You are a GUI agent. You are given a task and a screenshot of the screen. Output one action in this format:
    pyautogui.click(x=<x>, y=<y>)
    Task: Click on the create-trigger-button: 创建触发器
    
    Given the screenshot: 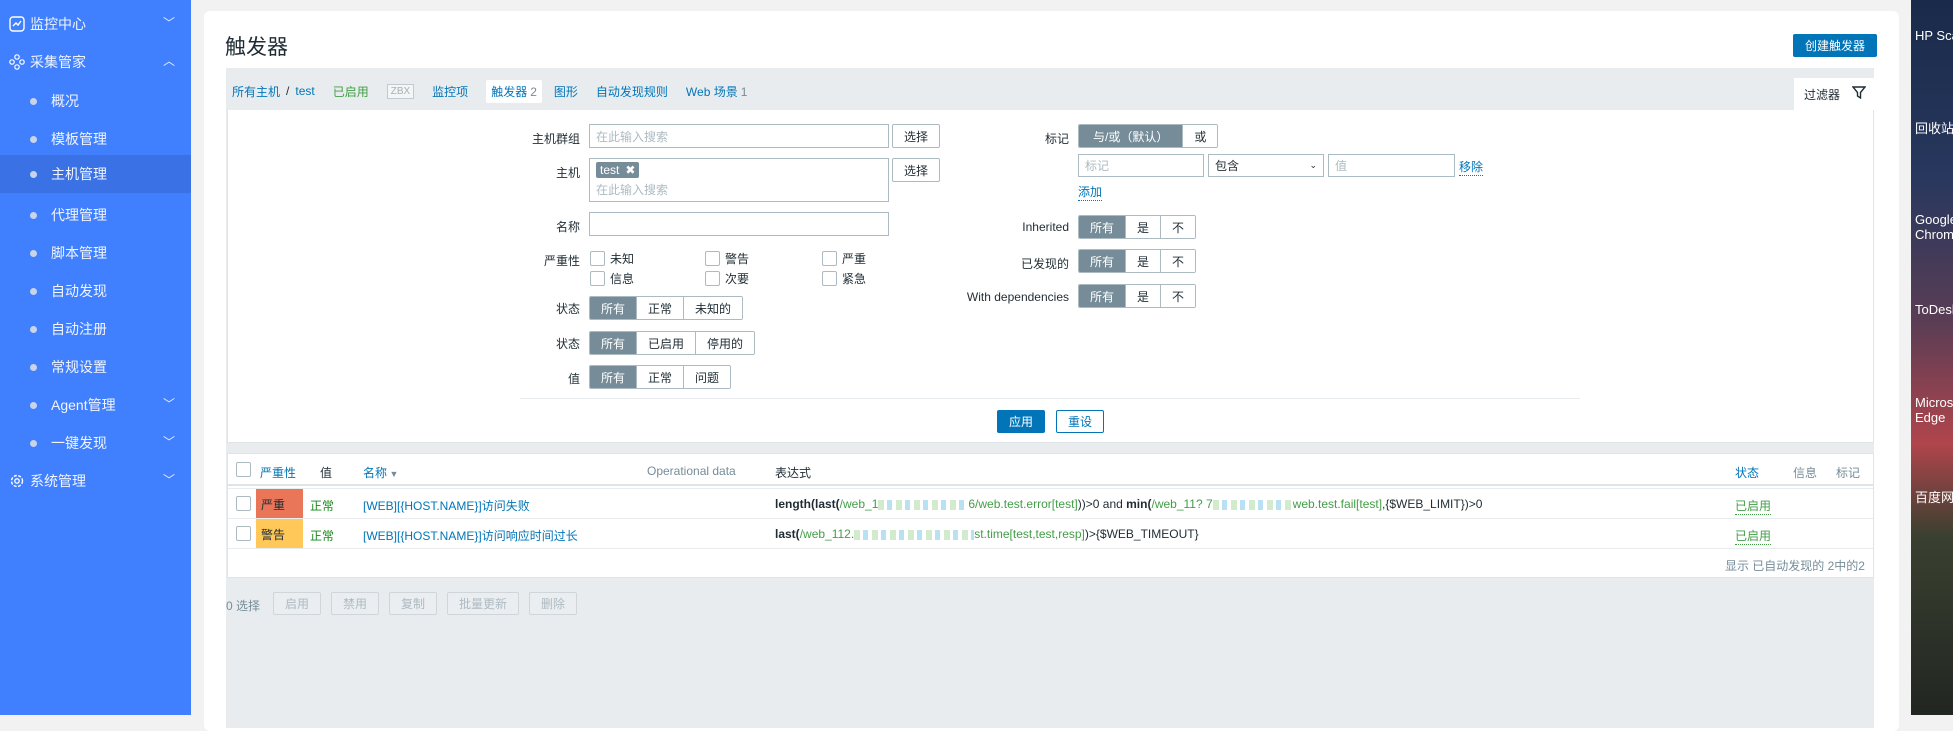 What is the action you would take?
    pyautogui.click(x=1835, y=45)
    